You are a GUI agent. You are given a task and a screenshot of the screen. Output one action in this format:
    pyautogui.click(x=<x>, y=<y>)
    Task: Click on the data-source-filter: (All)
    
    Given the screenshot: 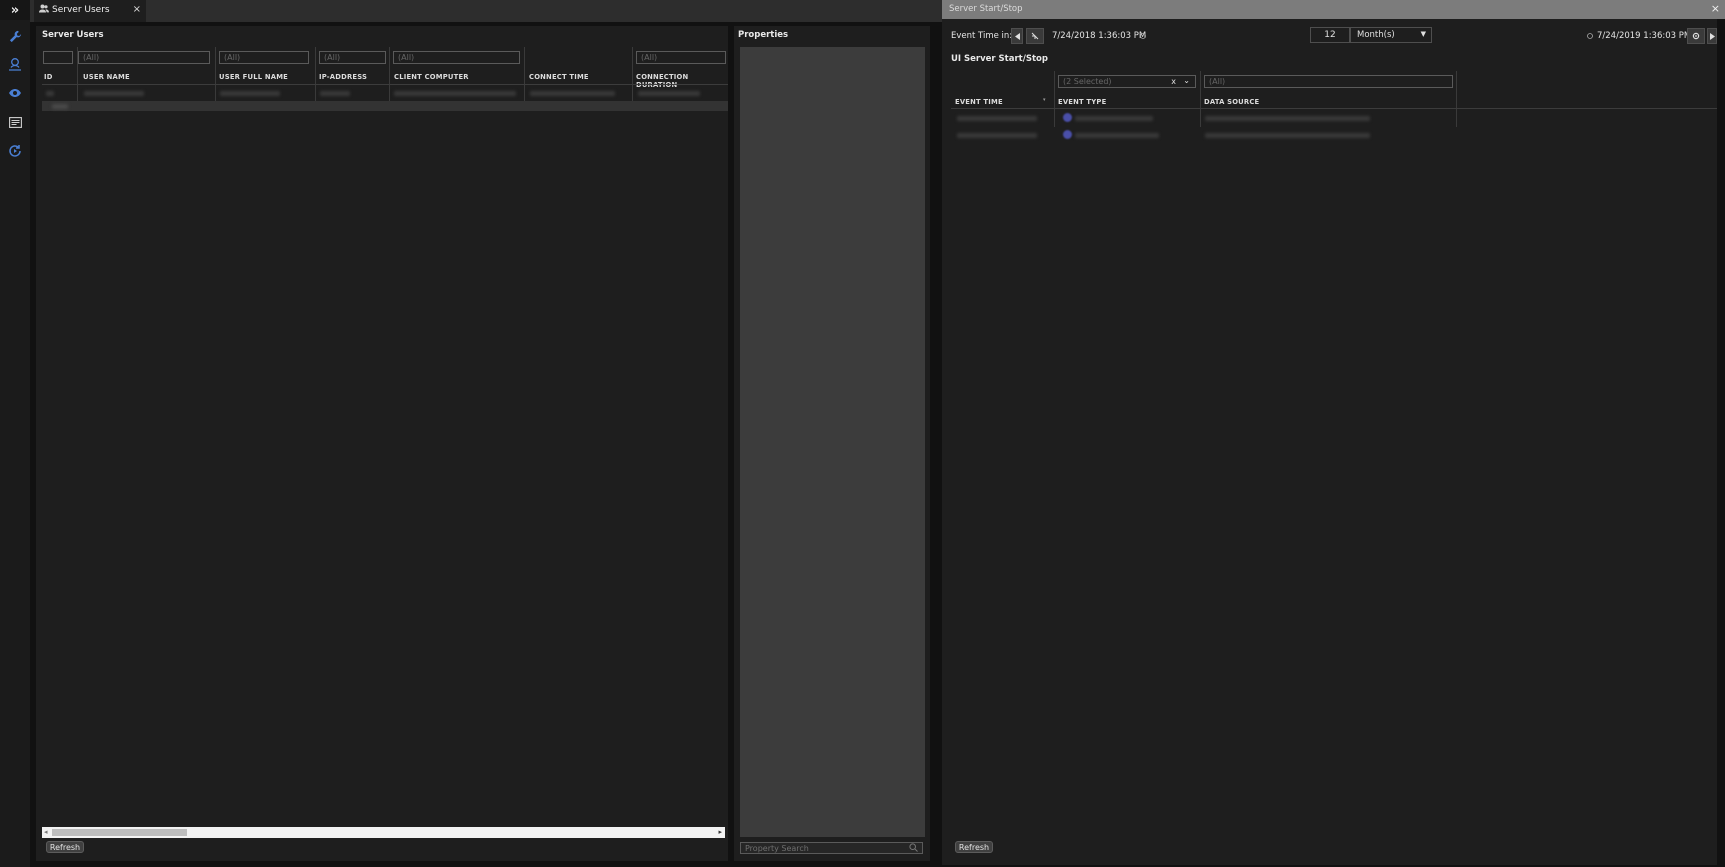 What is the action you would take?
    pyautogui.click(x=1328, y=81)
    